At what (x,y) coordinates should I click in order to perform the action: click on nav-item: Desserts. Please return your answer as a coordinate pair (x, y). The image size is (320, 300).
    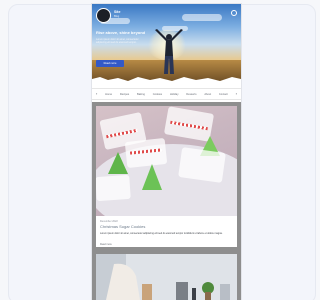
    Looking at the image, I should click on (191, 94).